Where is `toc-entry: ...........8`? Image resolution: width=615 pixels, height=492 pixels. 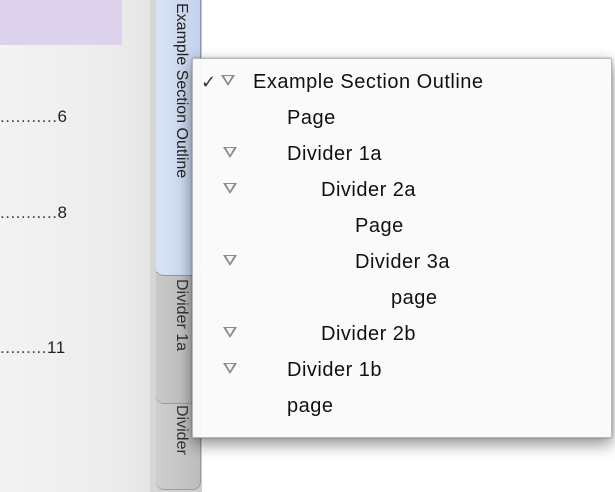
toc-entry: ...........8 is located at coordinates (65, 213).